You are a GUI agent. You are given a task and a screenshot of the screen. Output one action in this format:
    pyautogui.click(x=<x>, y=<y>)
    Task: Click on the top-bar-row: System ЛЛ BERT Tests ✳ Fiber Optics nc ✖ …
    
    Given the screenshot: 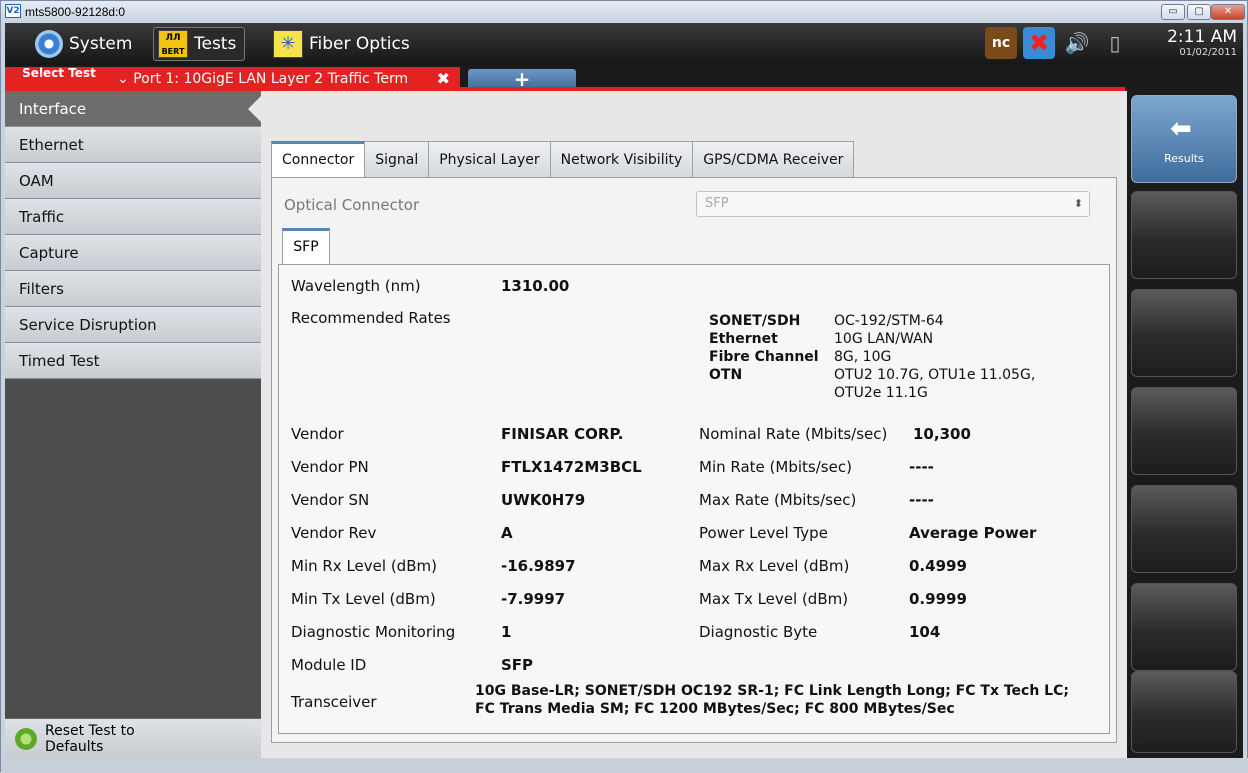 What is the action you would take?
    pyautogui.click(x=624, y=44)
    